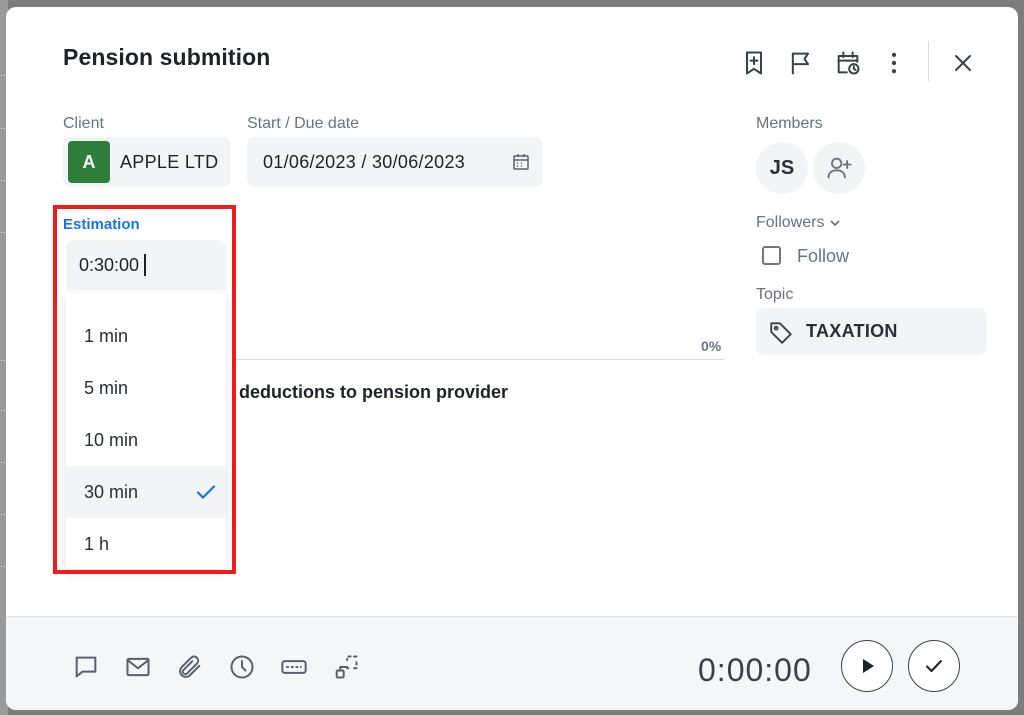 This screenshot has width=1024, height=715. Describe the element at coordinates (894, 63) in the screenshot. I see `more-vertical-icon` at that location.